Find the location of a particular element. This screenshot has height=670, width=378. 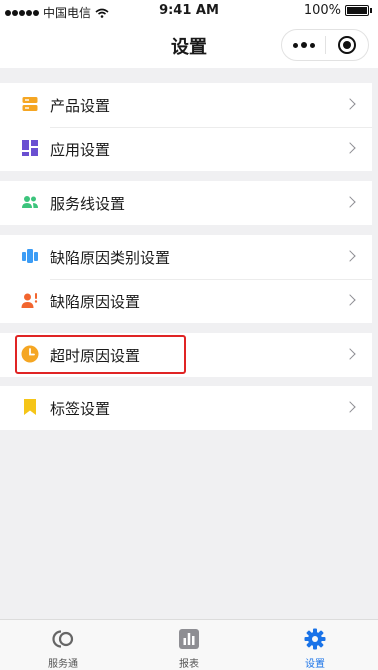

settings-group-5: 标签设置 is located at coordinates (186, 408).